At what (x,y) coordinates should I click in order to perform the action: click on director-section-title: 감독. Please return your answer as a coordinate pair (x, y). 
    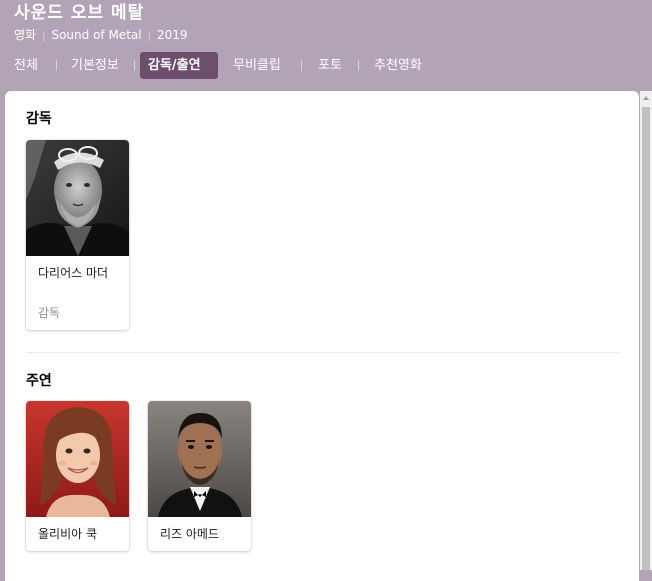
    Looking at the image, I should click on (39, 119).